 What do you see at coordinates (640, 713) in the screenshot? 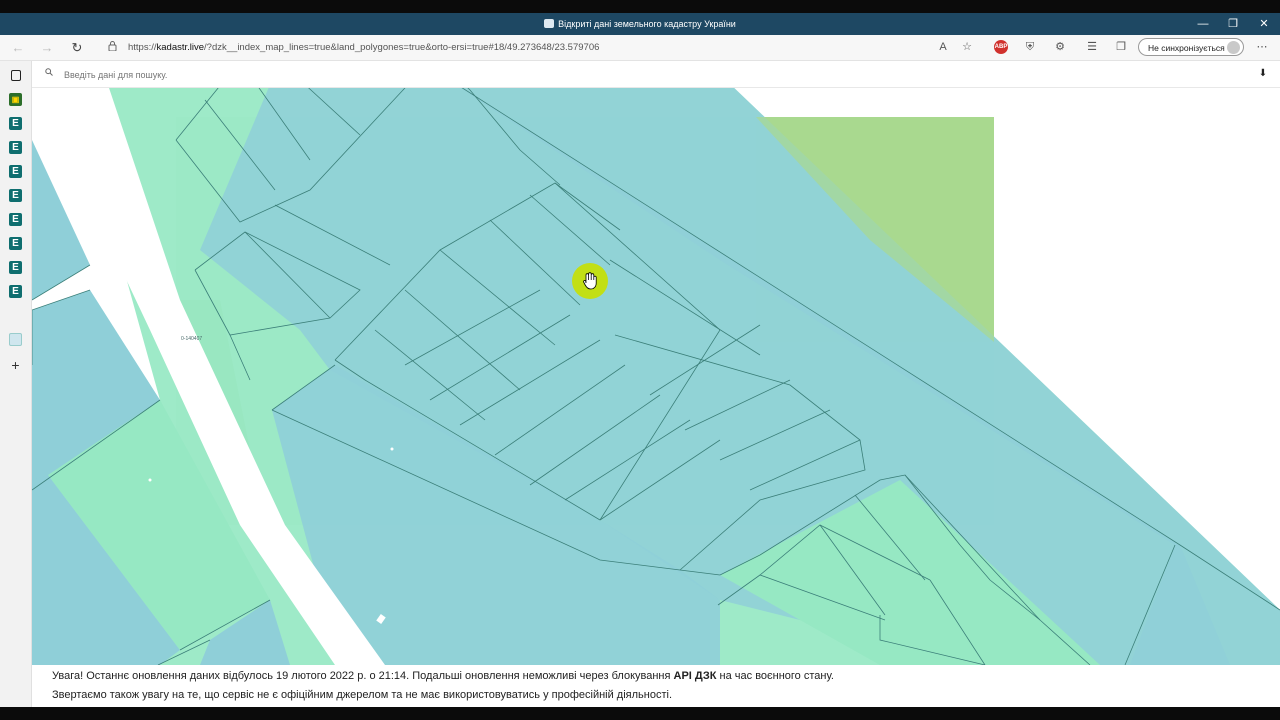
I see `screen-bottom-border` at bounding box center [640, 713].